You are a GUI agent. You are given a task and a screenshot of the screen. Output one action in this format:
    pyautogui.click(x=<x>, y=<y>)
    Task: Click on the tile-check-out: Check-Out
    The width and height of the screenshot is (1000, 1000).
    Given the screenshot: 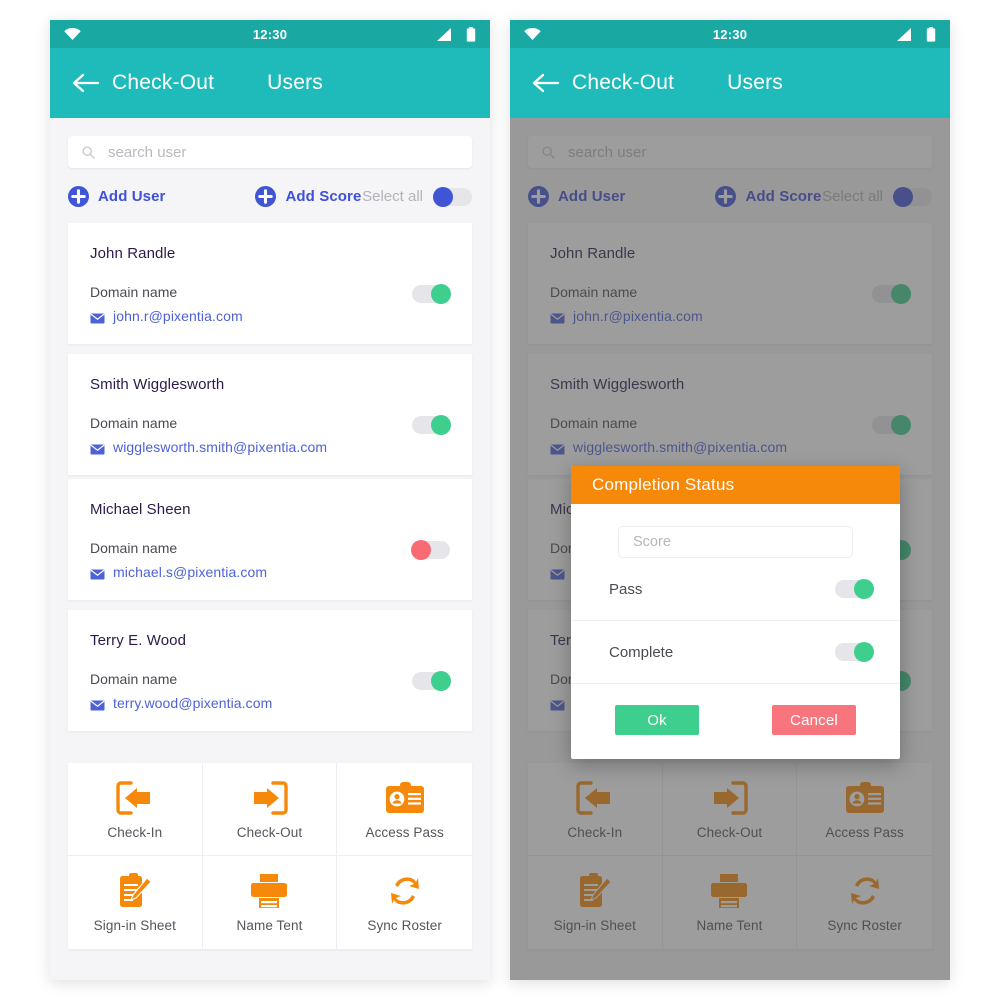 What is the action you would take?
    pyautogui.click(x=270, y=809)
    